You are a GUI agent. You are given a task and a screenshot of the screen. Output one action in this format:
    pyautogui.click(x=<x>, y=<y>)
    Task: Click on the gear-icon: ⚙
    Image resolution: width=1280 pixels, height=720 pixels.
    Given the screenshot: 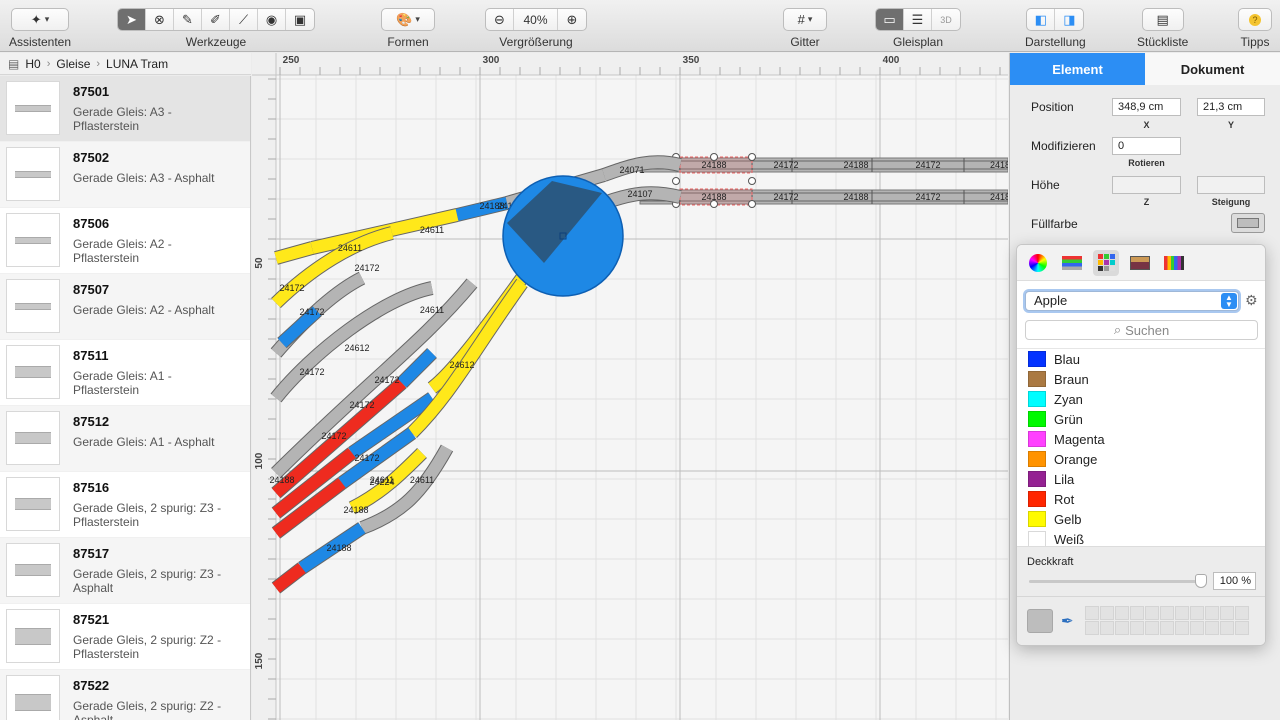 What is the action you would take?
    pyautogui.click(x=1251, y=300)
    